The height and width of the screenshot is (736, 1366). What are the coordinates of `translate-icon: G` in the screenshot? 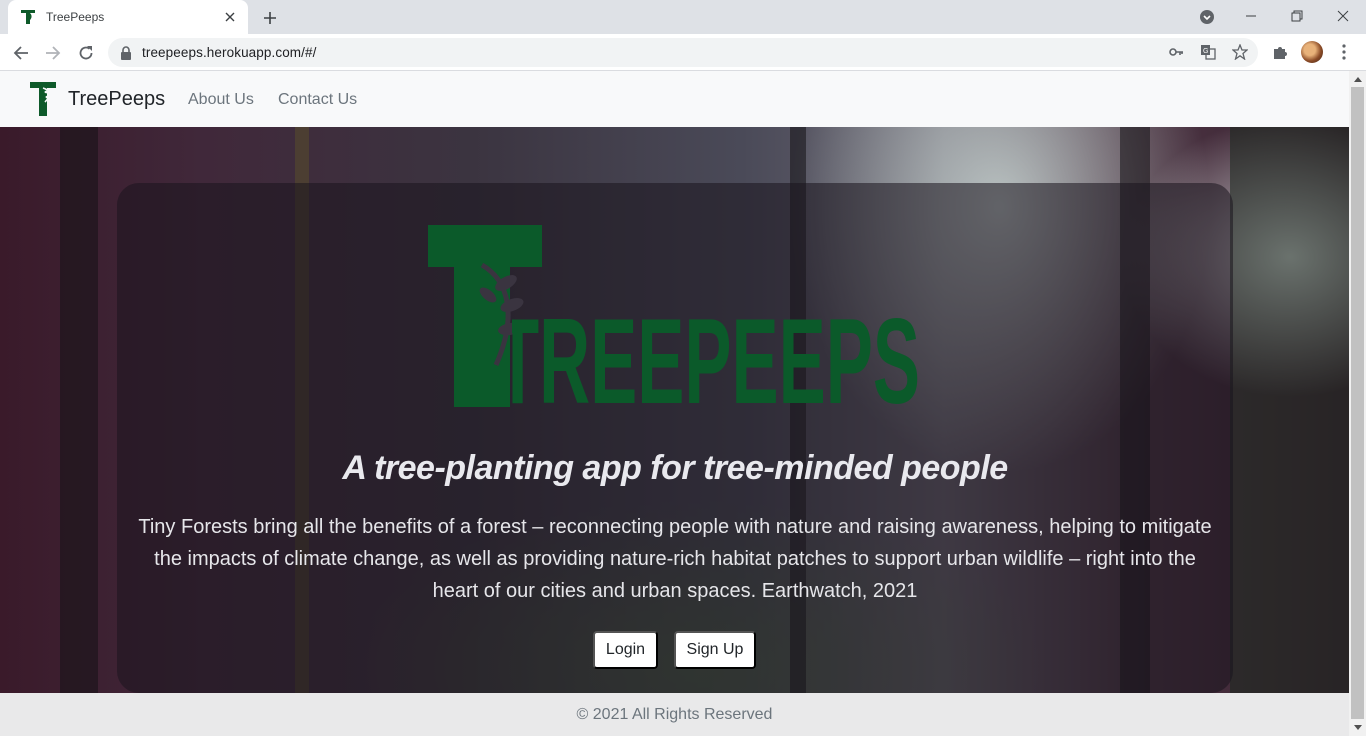 It's located at (1208, 52).